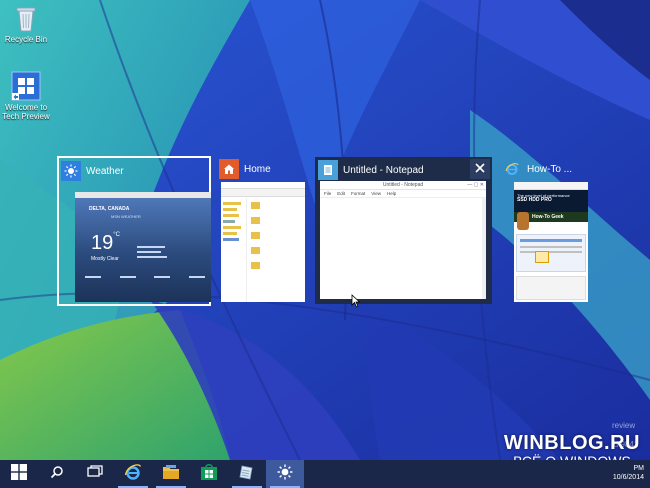 This screenshot has height=488, width=650. I want to click on desktop-icon-label: Welcome to Tech Preview, so click(26, 112).